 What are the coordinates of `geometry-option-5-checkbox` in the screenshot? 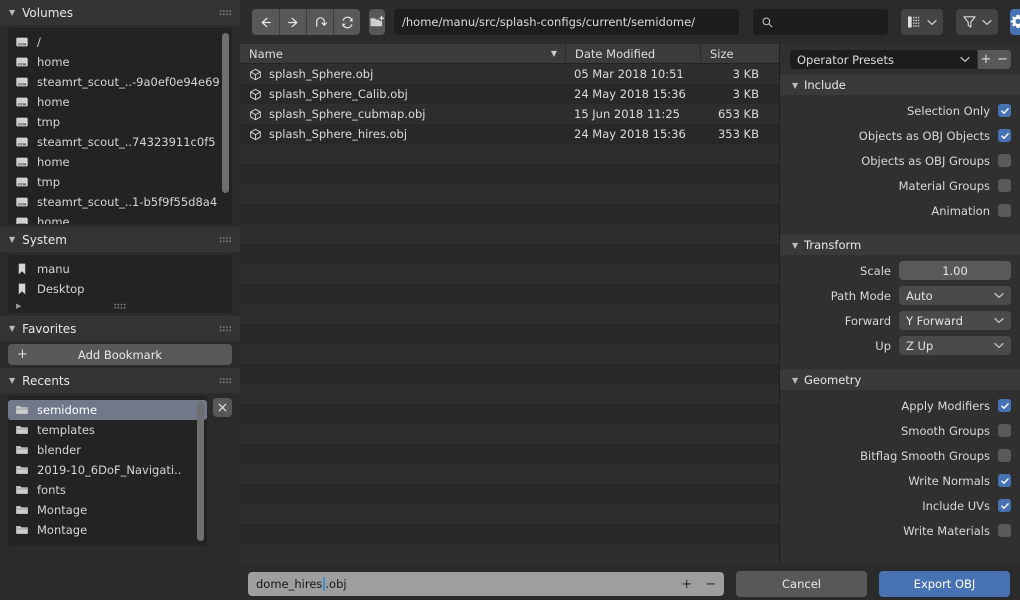 It's located at (1004, 530).